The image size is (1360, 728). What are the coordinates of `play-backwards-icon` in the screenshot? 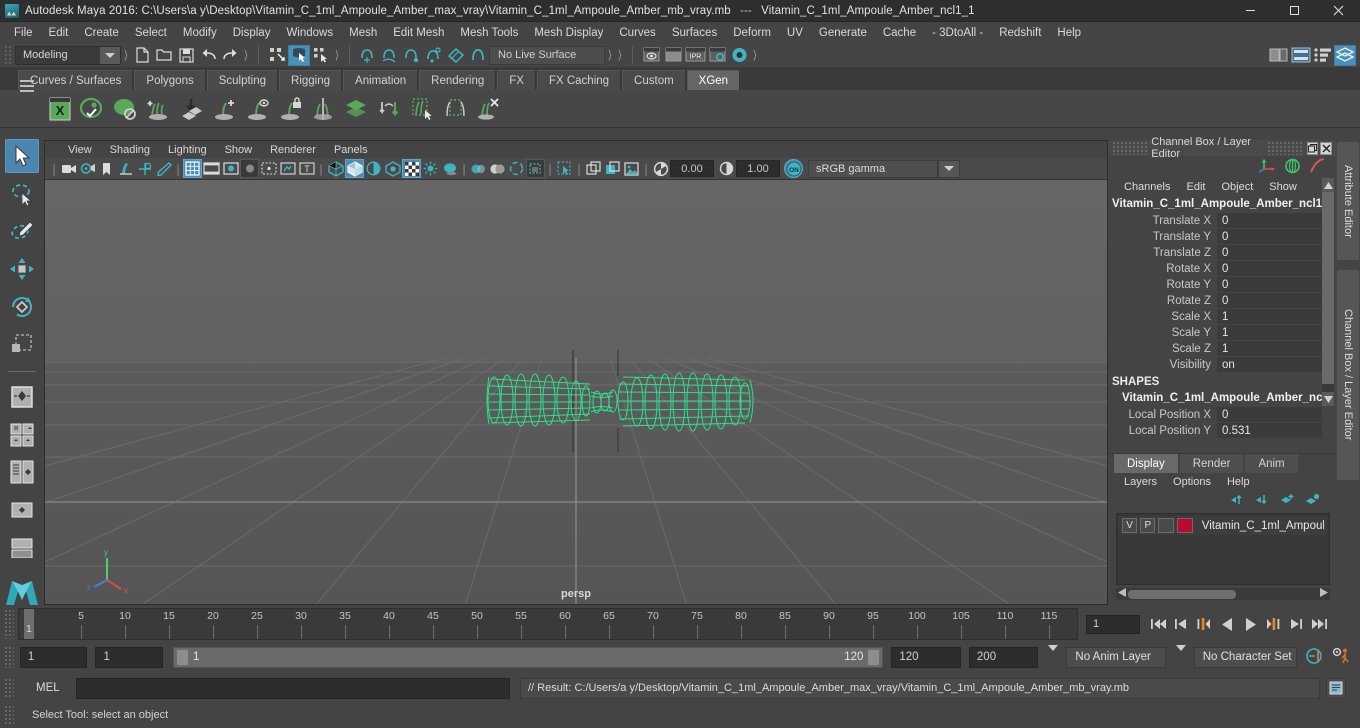 It's located at (1227, 624).